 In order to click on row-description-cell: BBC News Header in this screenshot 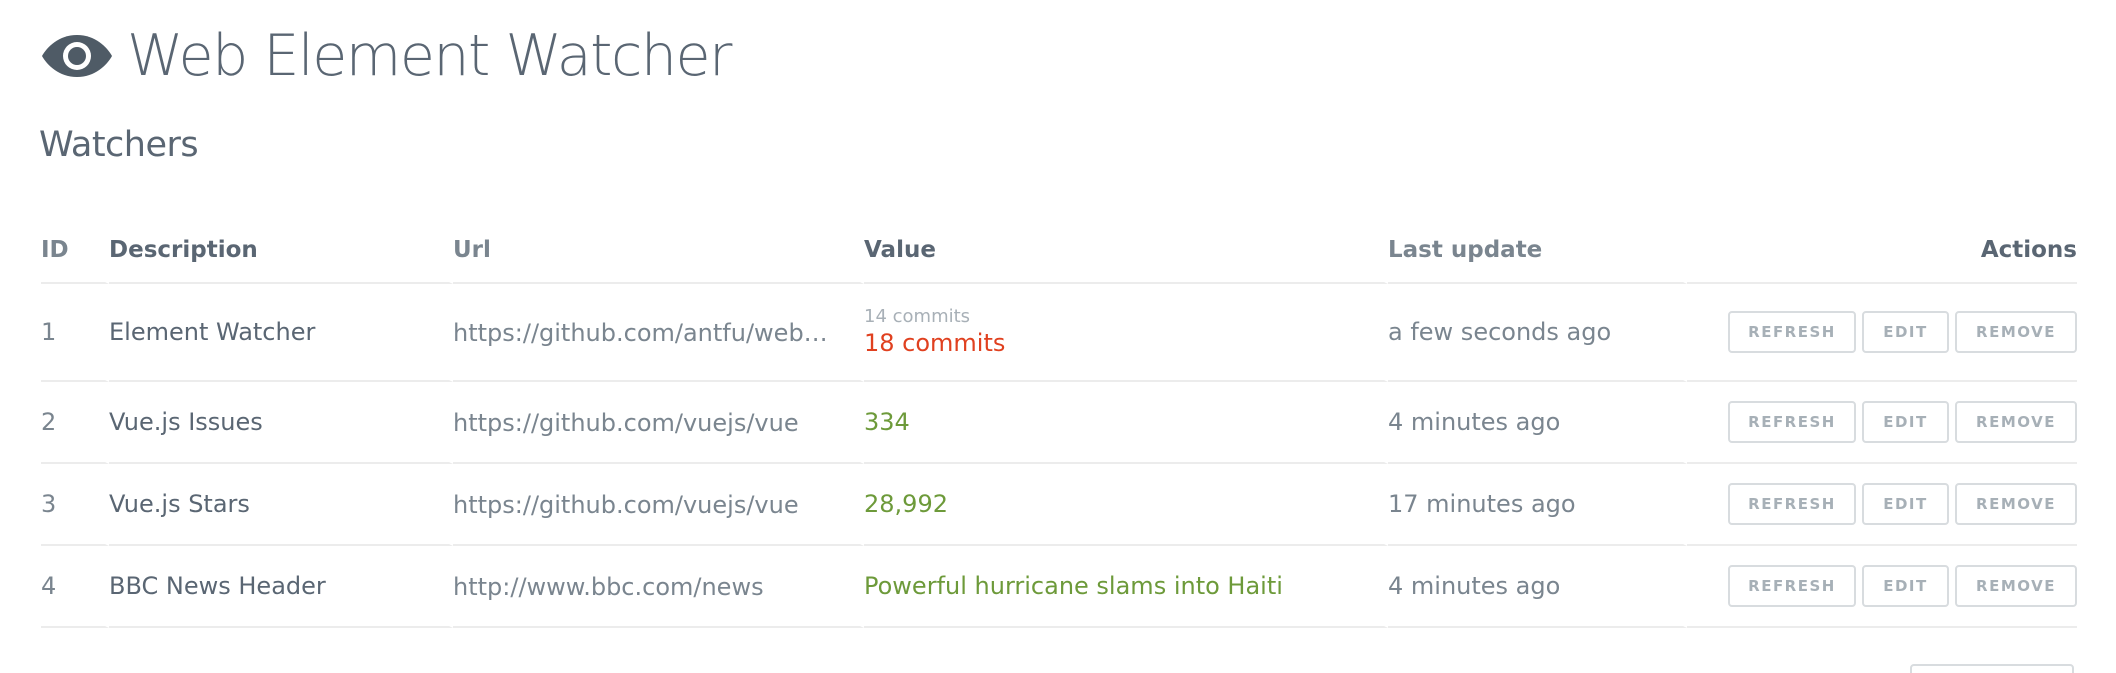, I will do `click(281, 587)`.